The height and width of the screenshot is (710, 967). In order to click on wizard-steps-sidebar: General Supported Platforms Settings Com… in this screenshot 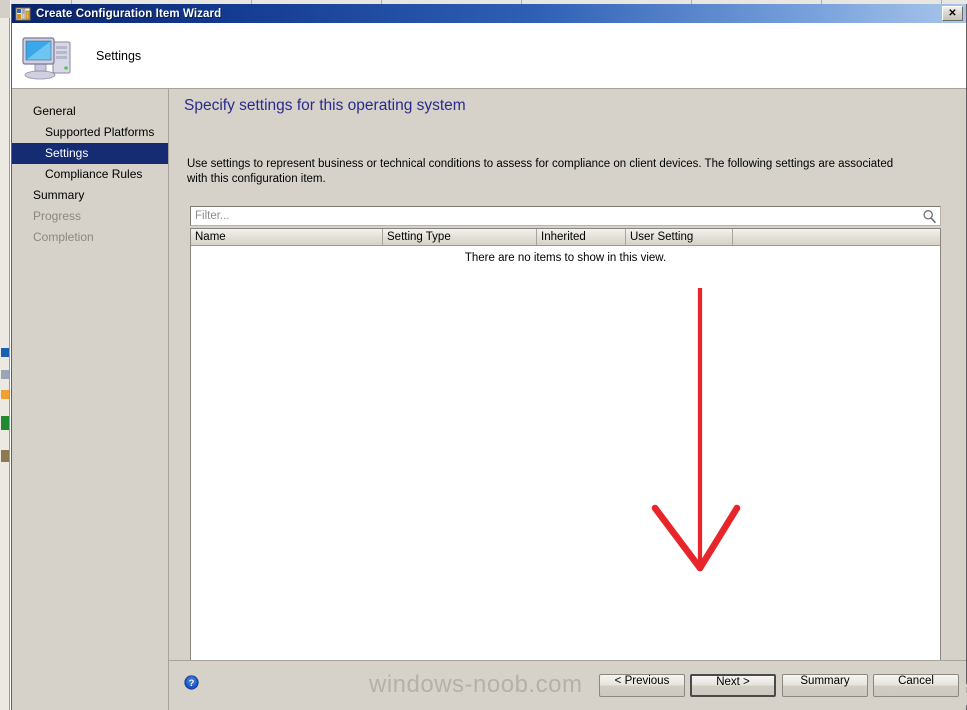, I will do `click(90, 399)`.